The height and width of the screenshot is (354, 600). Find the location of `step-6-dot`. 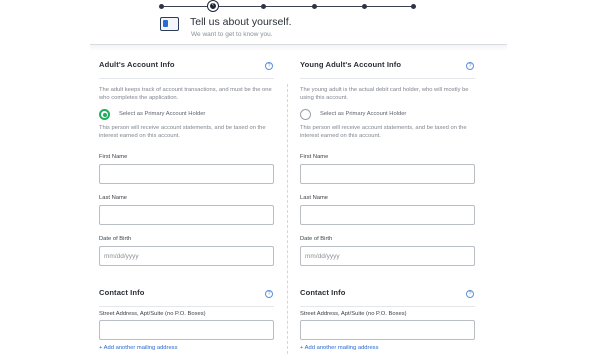

step-6-dot is located at coordinates (413, 6).